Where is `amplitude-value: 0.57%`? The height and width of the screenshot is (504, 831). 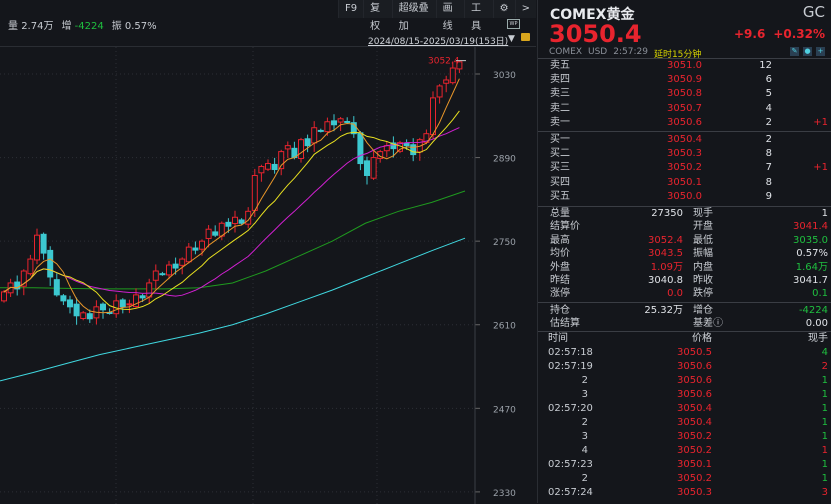
amplitude-value: 0.57% is located at coordinates (140, 26).